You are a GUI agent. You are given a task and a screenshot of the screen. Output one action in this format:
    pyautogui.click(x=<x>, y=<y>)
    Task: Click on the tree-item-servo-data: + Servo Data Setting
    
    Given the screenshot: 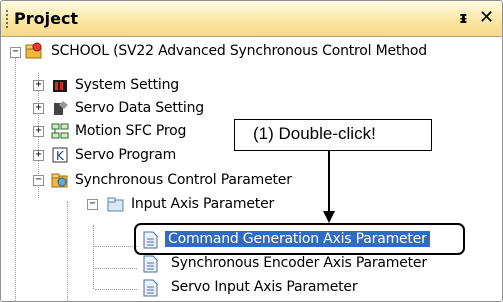 What is the action you would take?
    pyautogui.click(x=151, y=109)
    